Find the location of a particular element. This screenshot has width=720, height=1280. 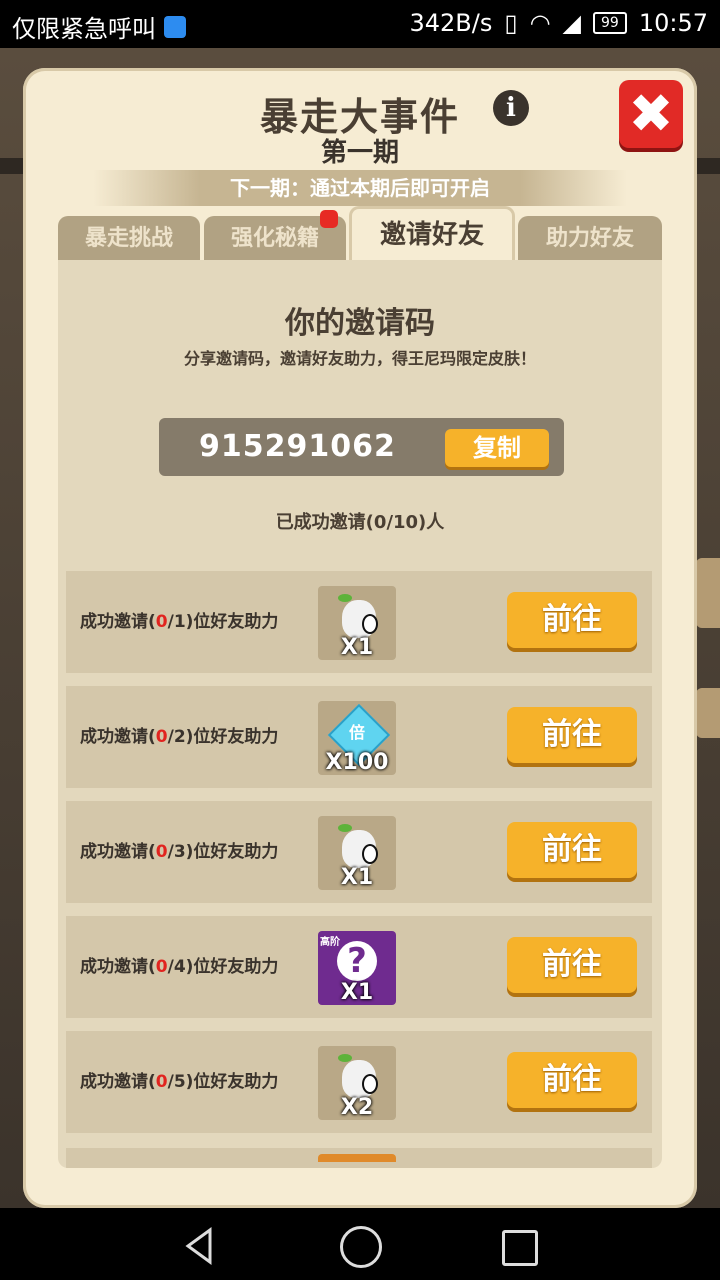

net-speed: 342B/s is located at coordinates (451, 23).